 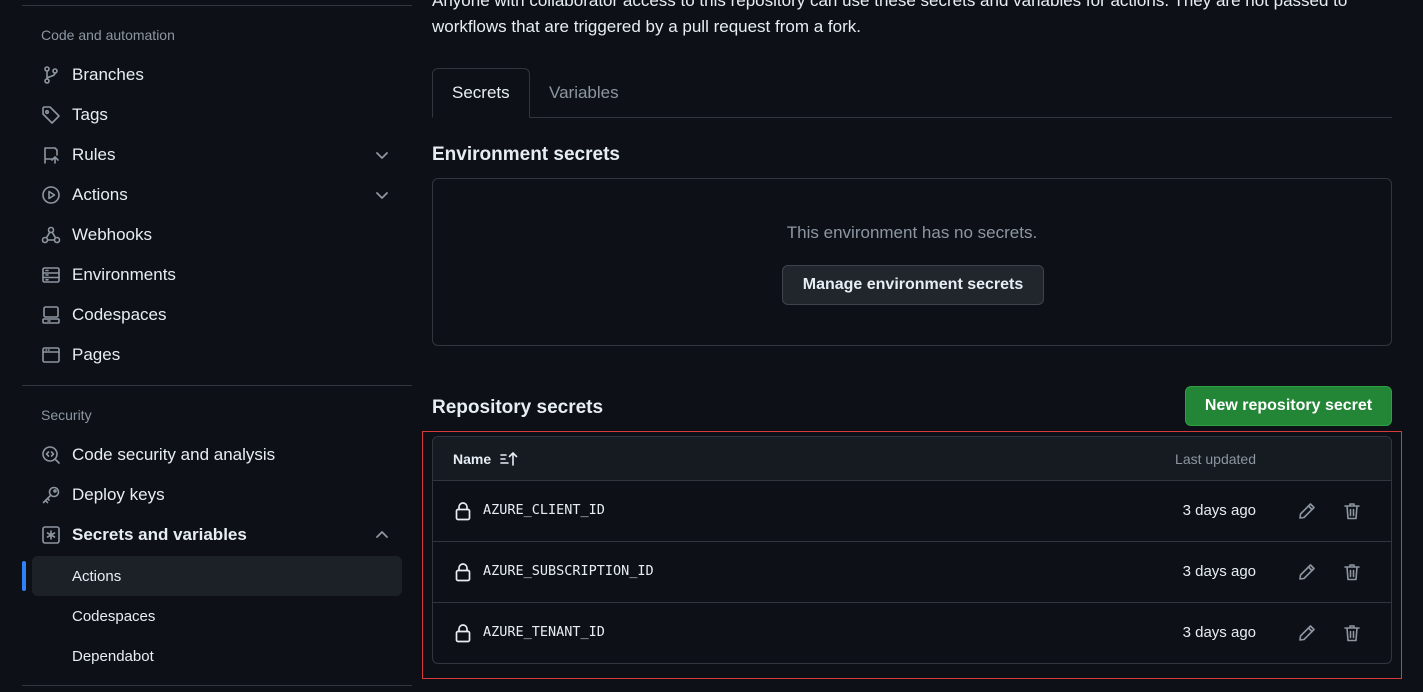 What do you see at coordinates (382, 535) in the screenshot?
I see `chevron-up-icon` at bounding box center [382, 535].